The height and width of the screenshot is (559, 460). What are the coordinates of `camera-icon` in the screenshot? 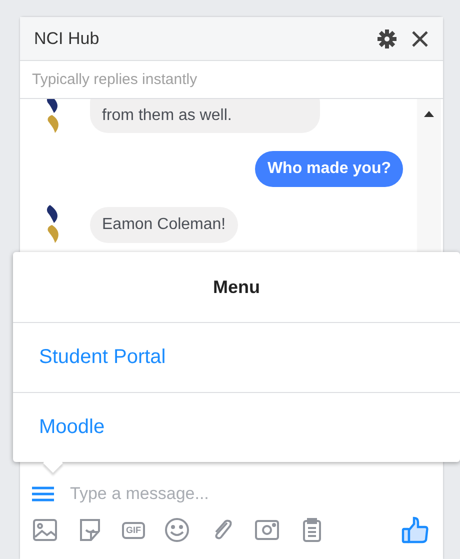 It's located at (267, 530).